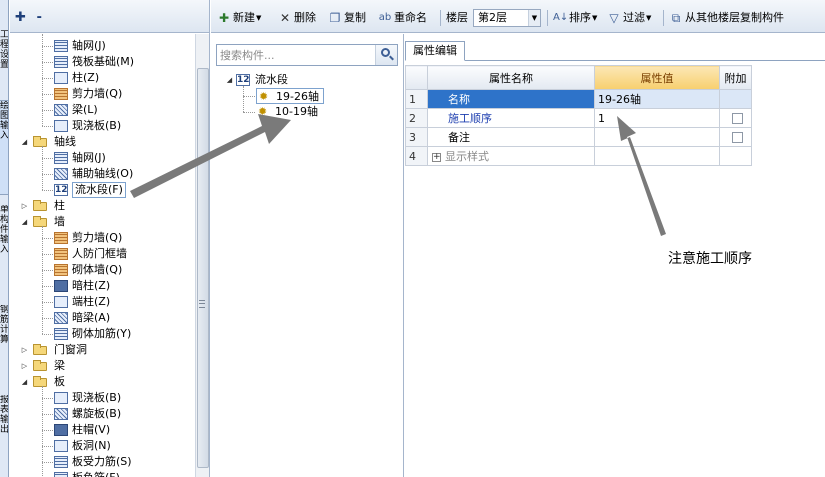 Image resolution: width=825 pixels, height=477 pixels. Describe the element at coordinates (285, 18) in the screenshot. I see `delete-icon: ✕` at that location.